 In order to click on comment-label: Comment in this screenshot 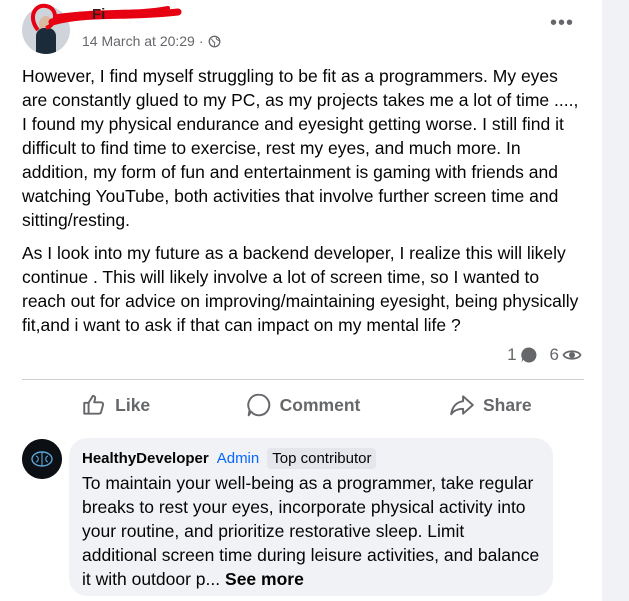, I will do `click(320, 404)`.